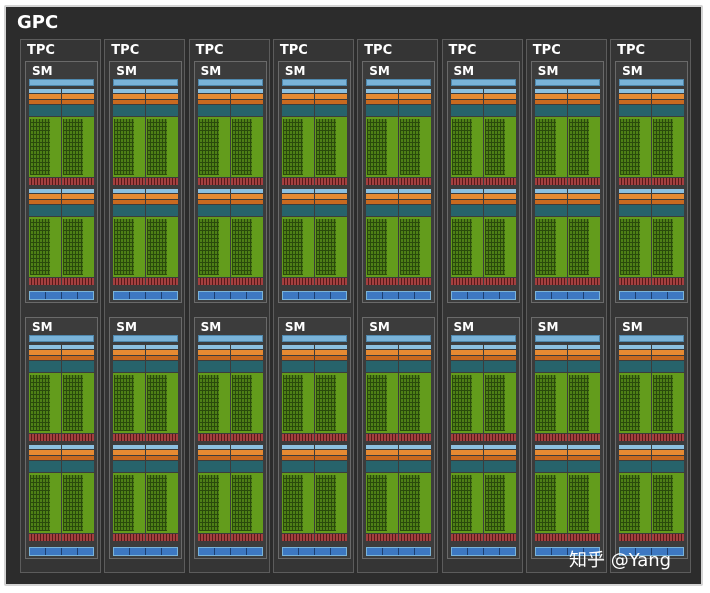 The height and width of the screenshot is (593, 710). Describe the element at coordinates (398, 306) in the screenshot. I see `tpc-block: TPC SM SM` at that location.